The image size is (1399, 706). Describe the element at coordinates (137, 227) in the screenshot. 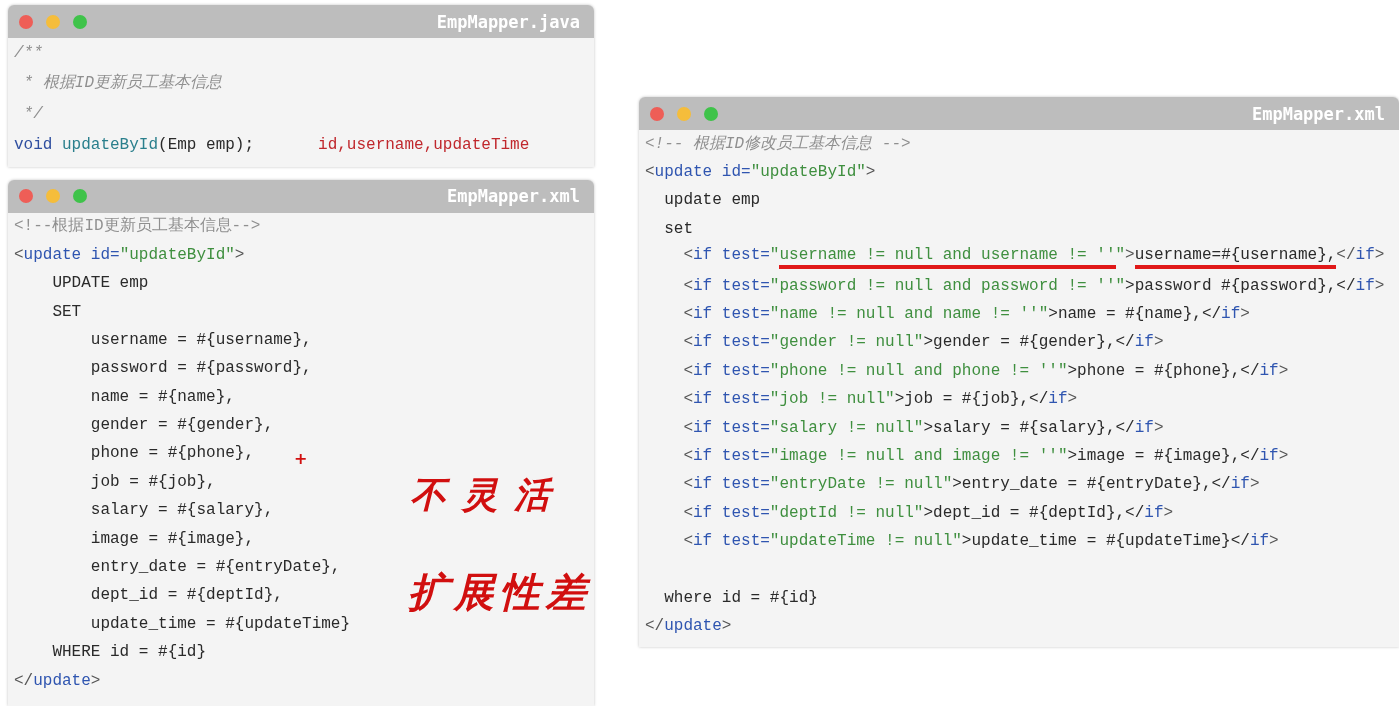

I see `code-line: <!--根据ID更新员工基本信息-->` at that location.